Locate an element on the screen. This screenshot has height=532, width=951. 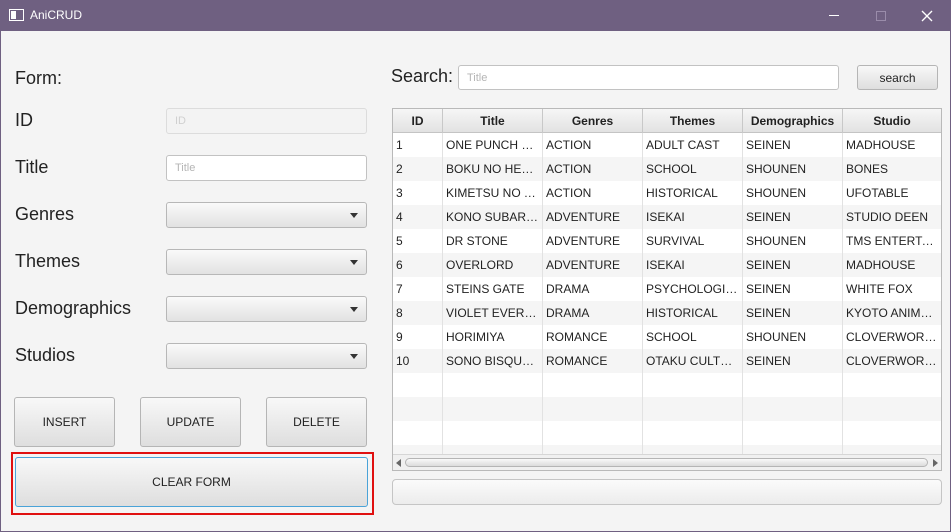
minimize-icon is located at coordinates (834, 15).